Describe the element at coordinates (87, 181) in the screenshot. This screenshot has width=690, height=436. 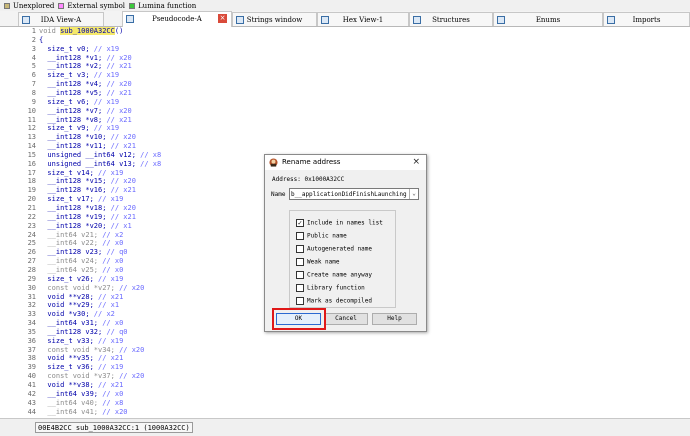
I see `code-line: __int128 *v15; // x20` at that location.